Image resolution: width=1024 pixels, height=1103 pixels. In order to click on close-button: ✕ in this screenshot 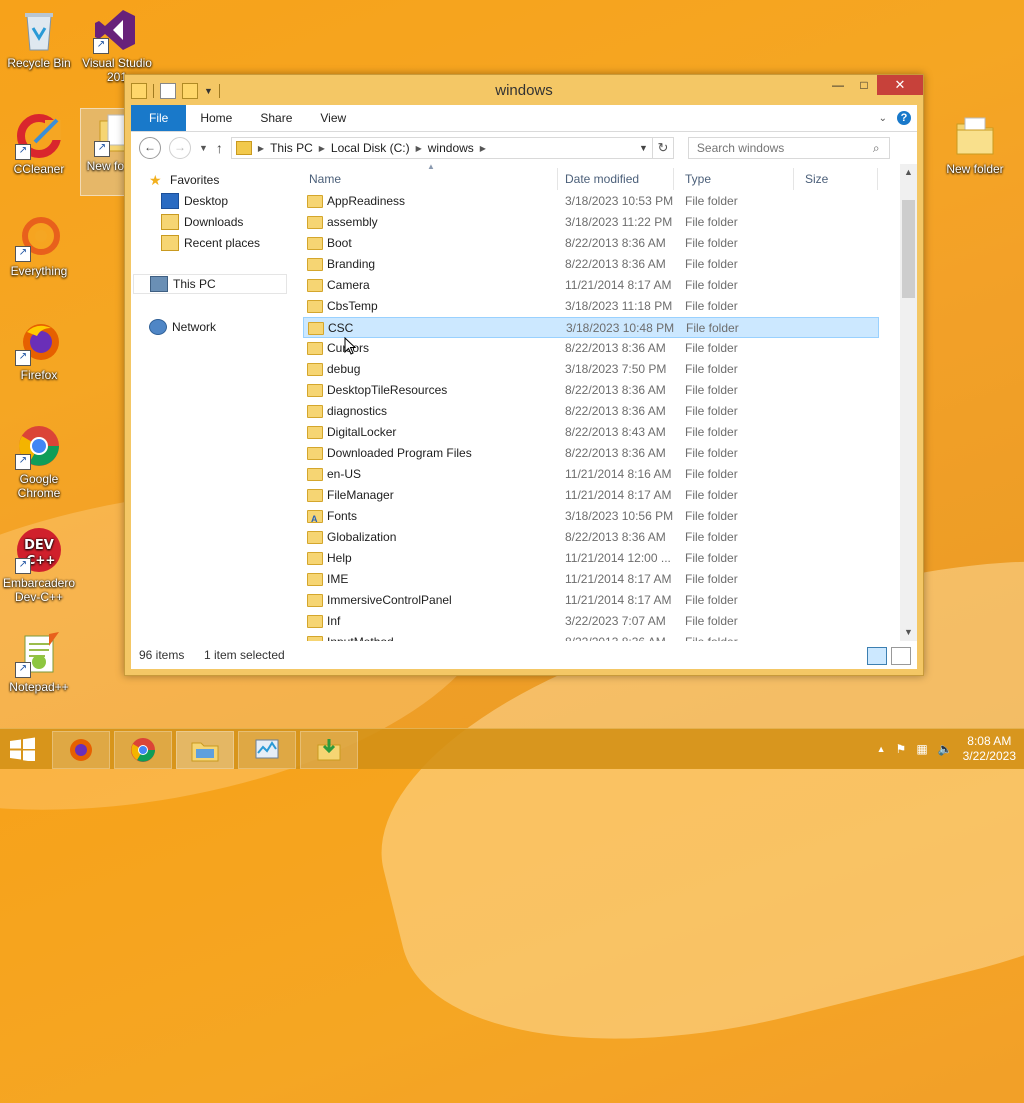, I will do `click(900, 85)`.